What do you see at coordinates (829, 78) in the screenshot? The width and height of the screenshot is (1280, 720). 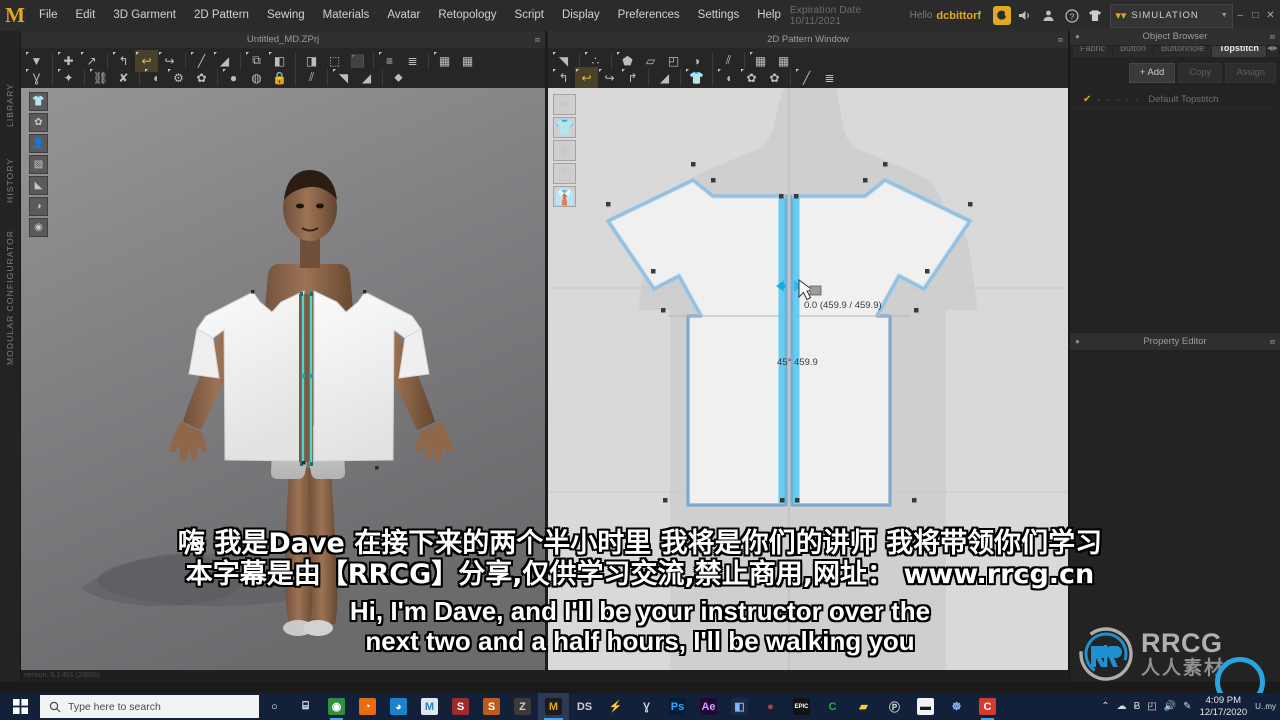 I see `topstitch-line-tool: ≣` at bounding box center [829, 78].